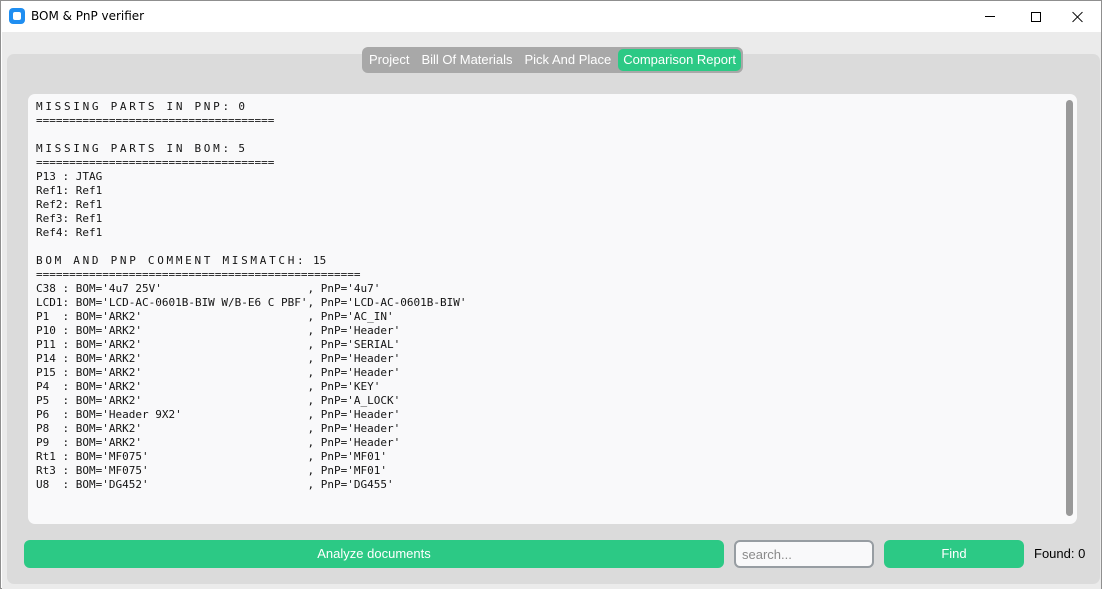 The width and height of the screenshot is (1102, 589). Describe the element at coordinates (69, 190) in the screenshot. I see `missing-bom-line: Ref1` at that location.